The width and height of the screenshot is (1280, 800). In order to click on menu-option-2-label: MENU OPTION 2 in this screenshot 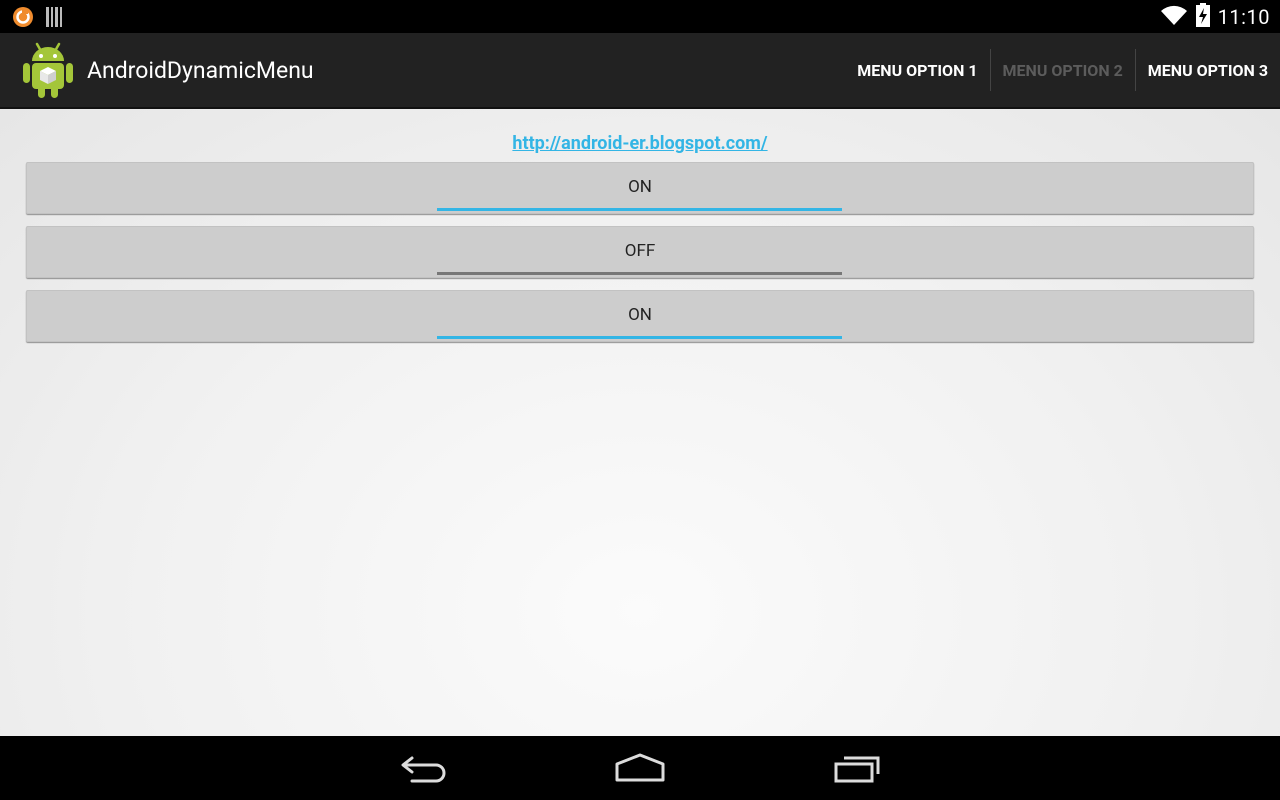, I will do `click(1062, 70)`.